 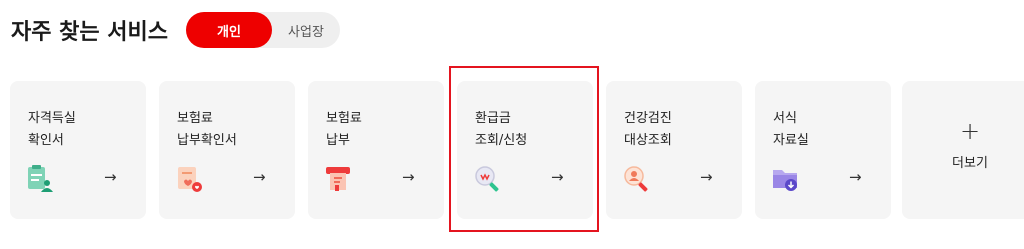 What do you see at coordinates (487, 179) in the screenshot?
I see `search-money-icon` at bounding box center [487, 179].